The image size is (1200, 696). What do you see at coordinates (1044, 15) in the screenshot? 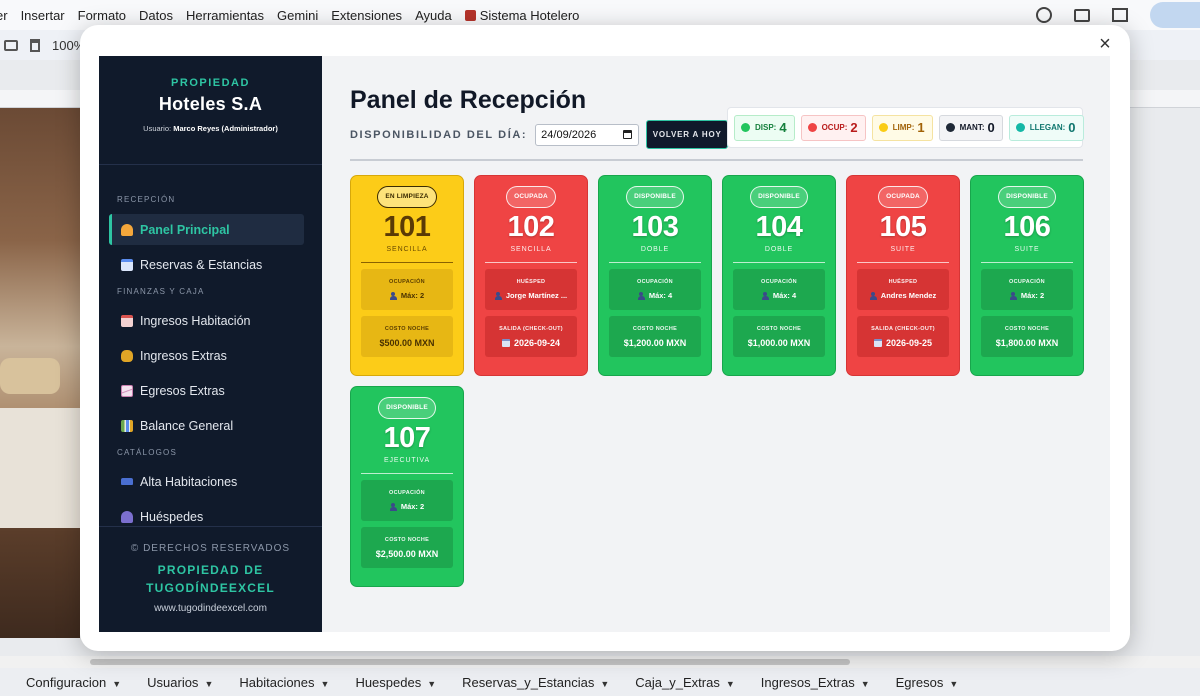
I see `history-icon` at bounding box center [1044, 15].